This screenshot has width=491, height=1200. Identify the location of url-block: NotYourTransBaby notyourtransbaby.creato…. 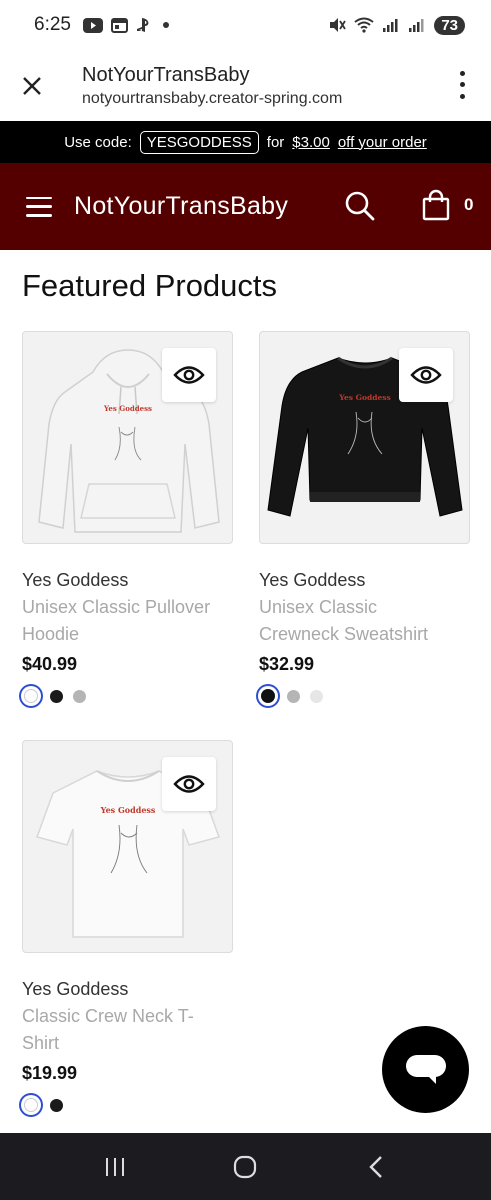
(212, 86).